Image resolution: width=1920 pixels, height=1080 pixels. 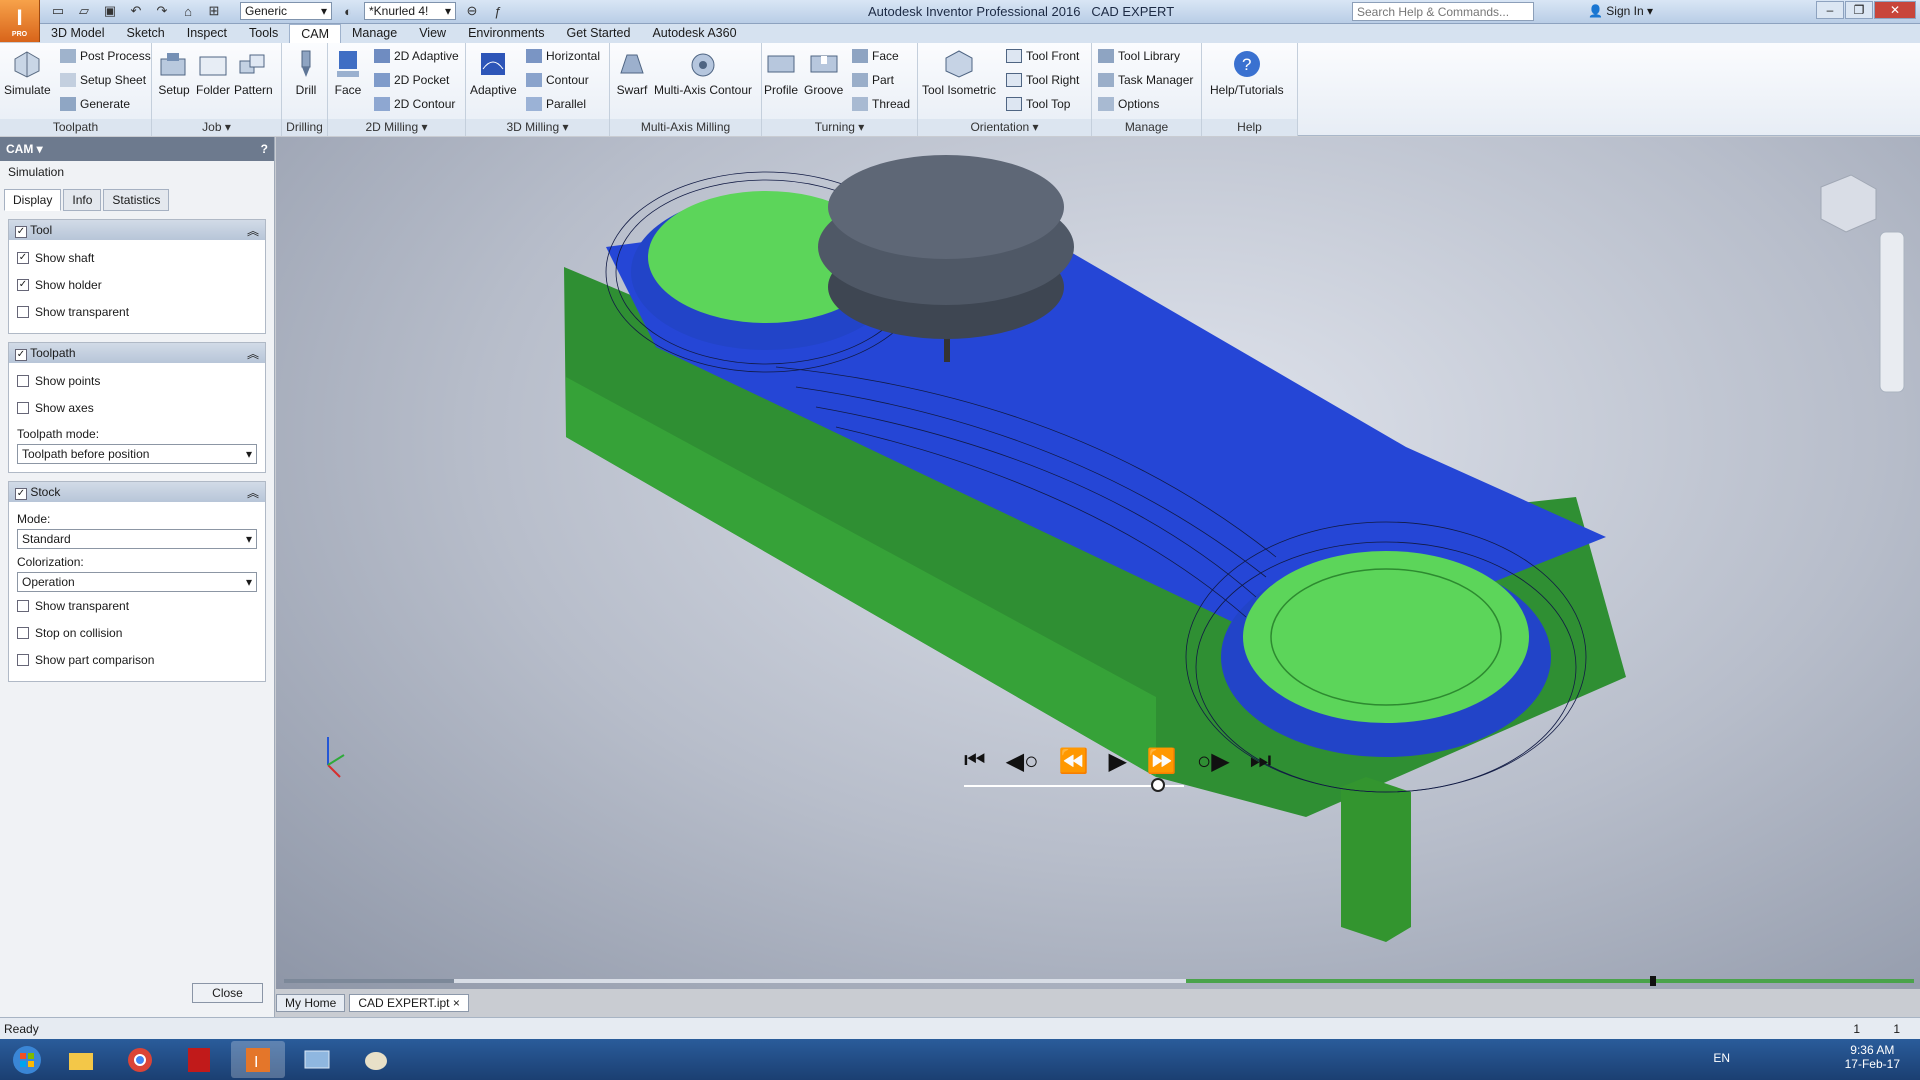 What do you see at coordinates (537, 127) in the screenshot?
I see `panel-label: 3D Milling ▾` at bounding box center [537, 127].